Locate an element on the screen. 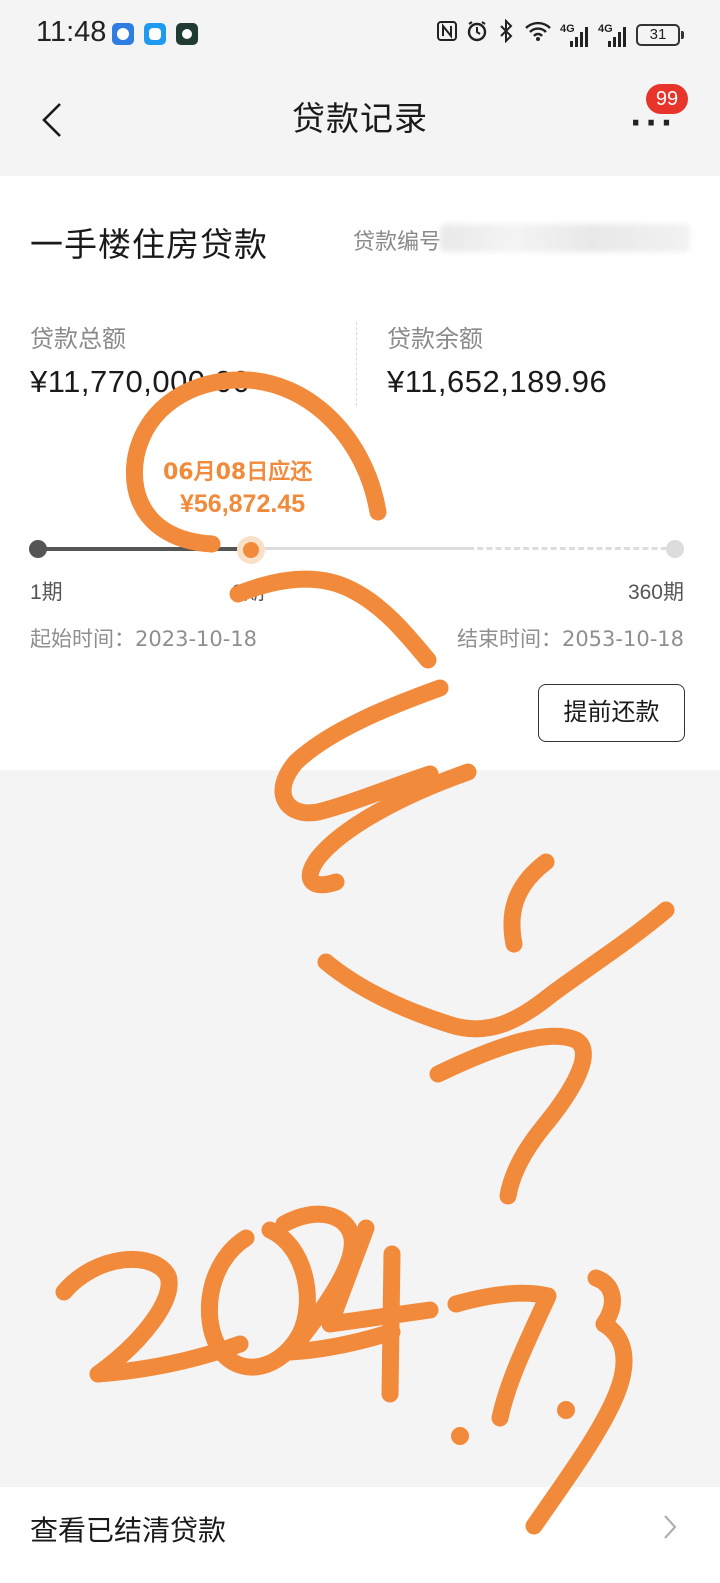  page-title: 贷款记录 is located at coordinates (360, 118).